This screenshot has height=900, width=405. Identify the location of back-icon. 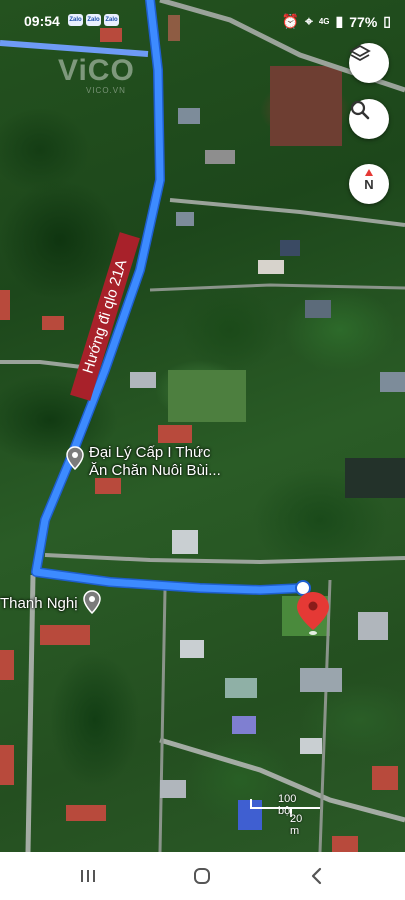
(316, 876).